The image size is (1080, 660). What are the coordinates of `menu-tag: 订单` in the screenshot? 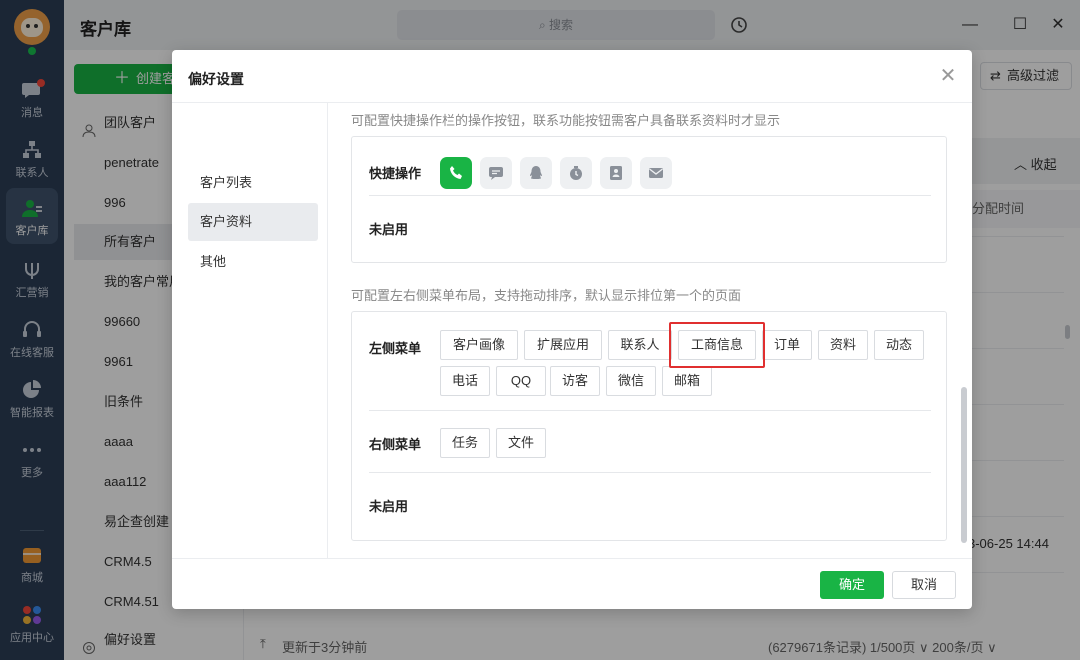 It's located at (787, 345).